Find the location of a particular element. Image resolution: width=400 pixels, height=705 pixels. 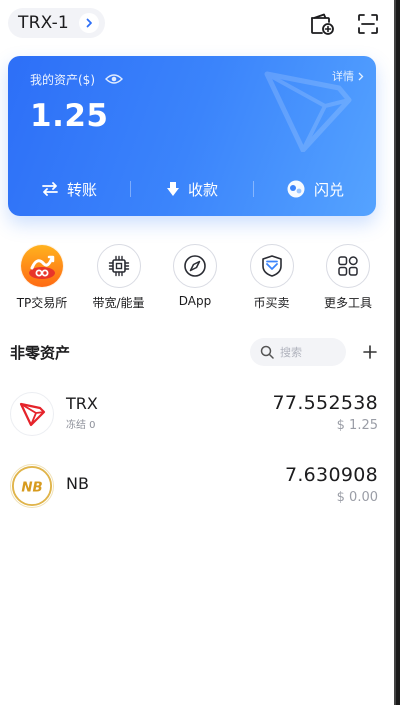

detail-link: 详情 is located at coordinates (348, 76).